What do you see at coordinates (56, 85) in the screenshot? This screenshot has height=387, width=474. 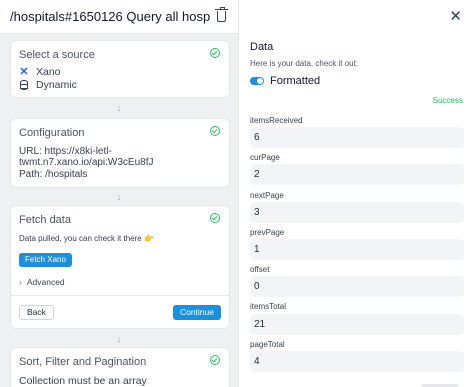 I see `source-mode: Dynamic` at bounding box center [56, 85].